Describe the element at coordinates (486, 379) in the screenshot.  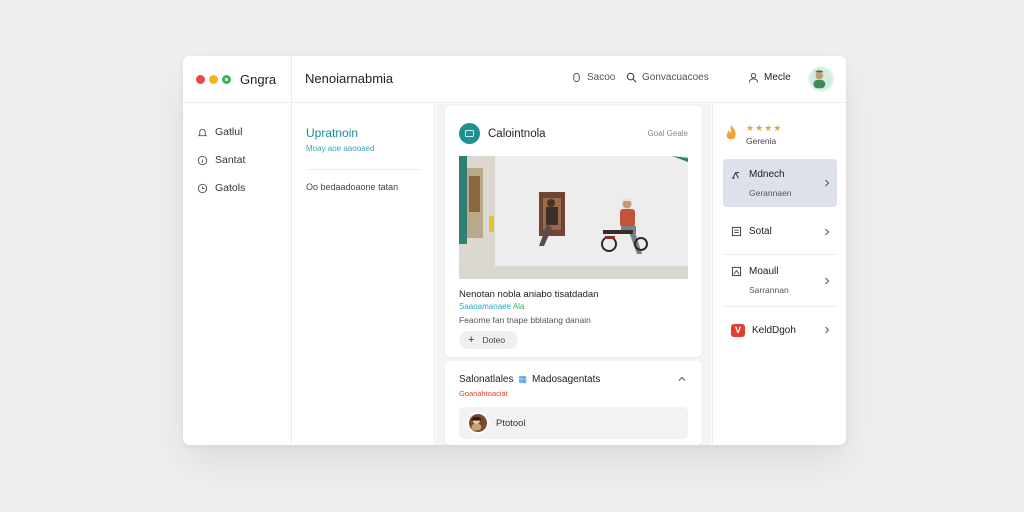
I see `section-title: Salonatlales` at that location.